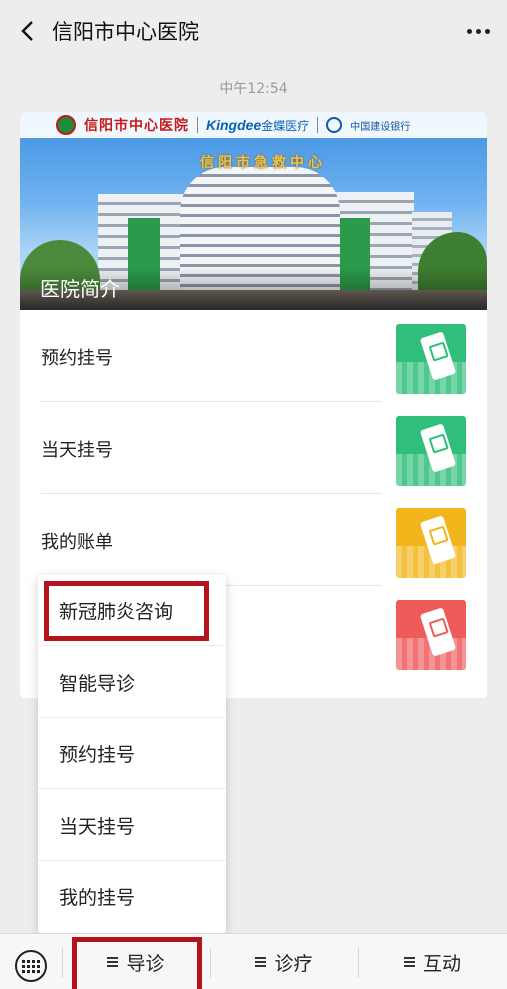 Image resolution: width=507 pixels, height=989 pixels. Describe the element at coordinates (478, 31) in the screenshot. I see `more-button` at that location.